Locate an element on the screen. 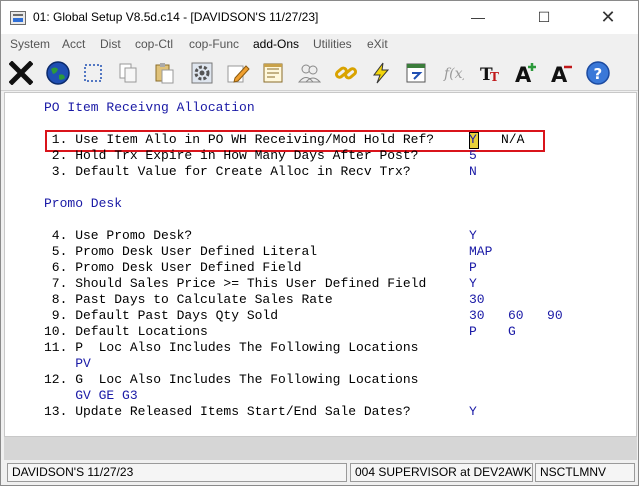 This screenshot has width=639, height=486. font-increase-icon: A is located at coordinates (526, 73).